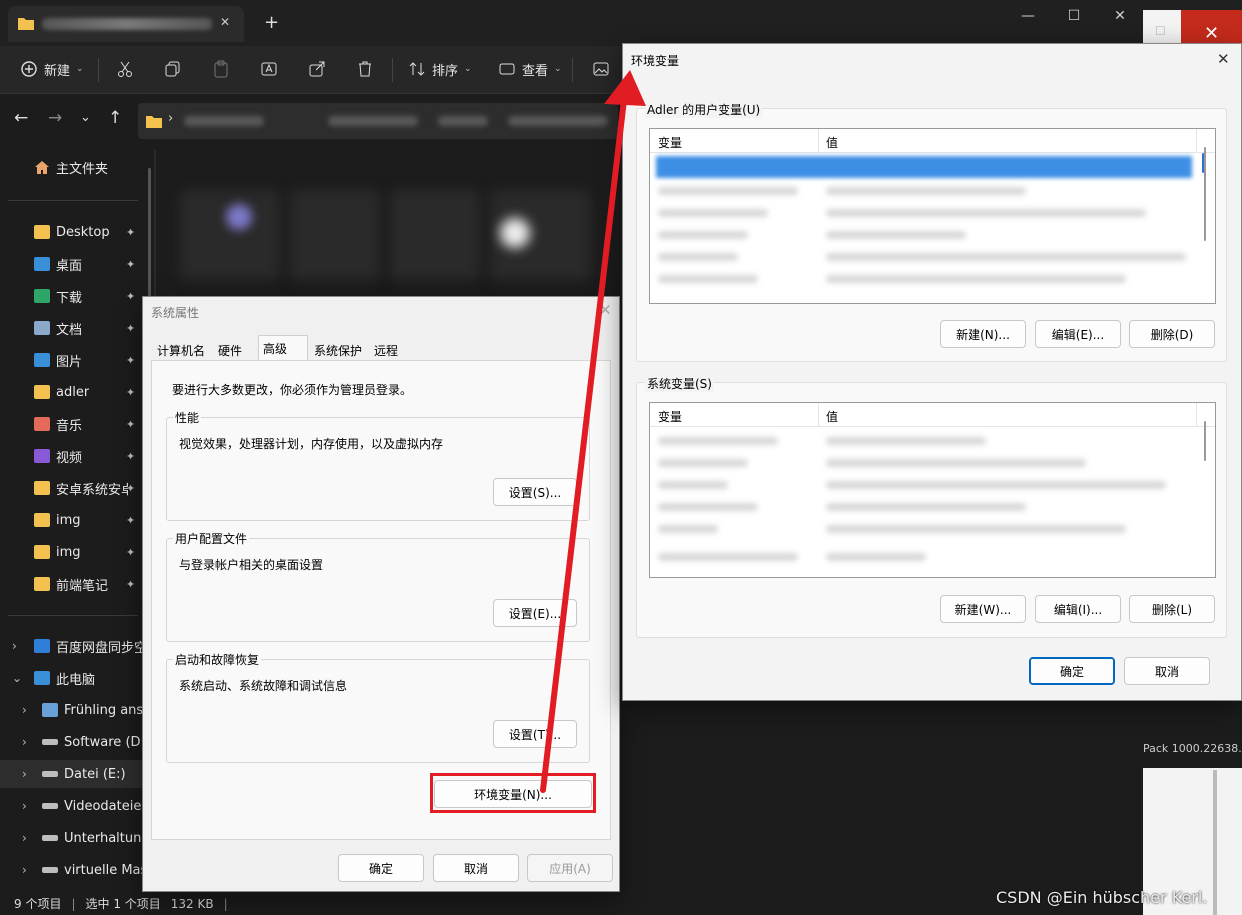 Image resolution: width=1242 pixels, height=915 pixels. What do you see at coordinates (932, 216) in the screenshot?
I see `user-variables-list: 变量 值` at bounding box center [932, 216].